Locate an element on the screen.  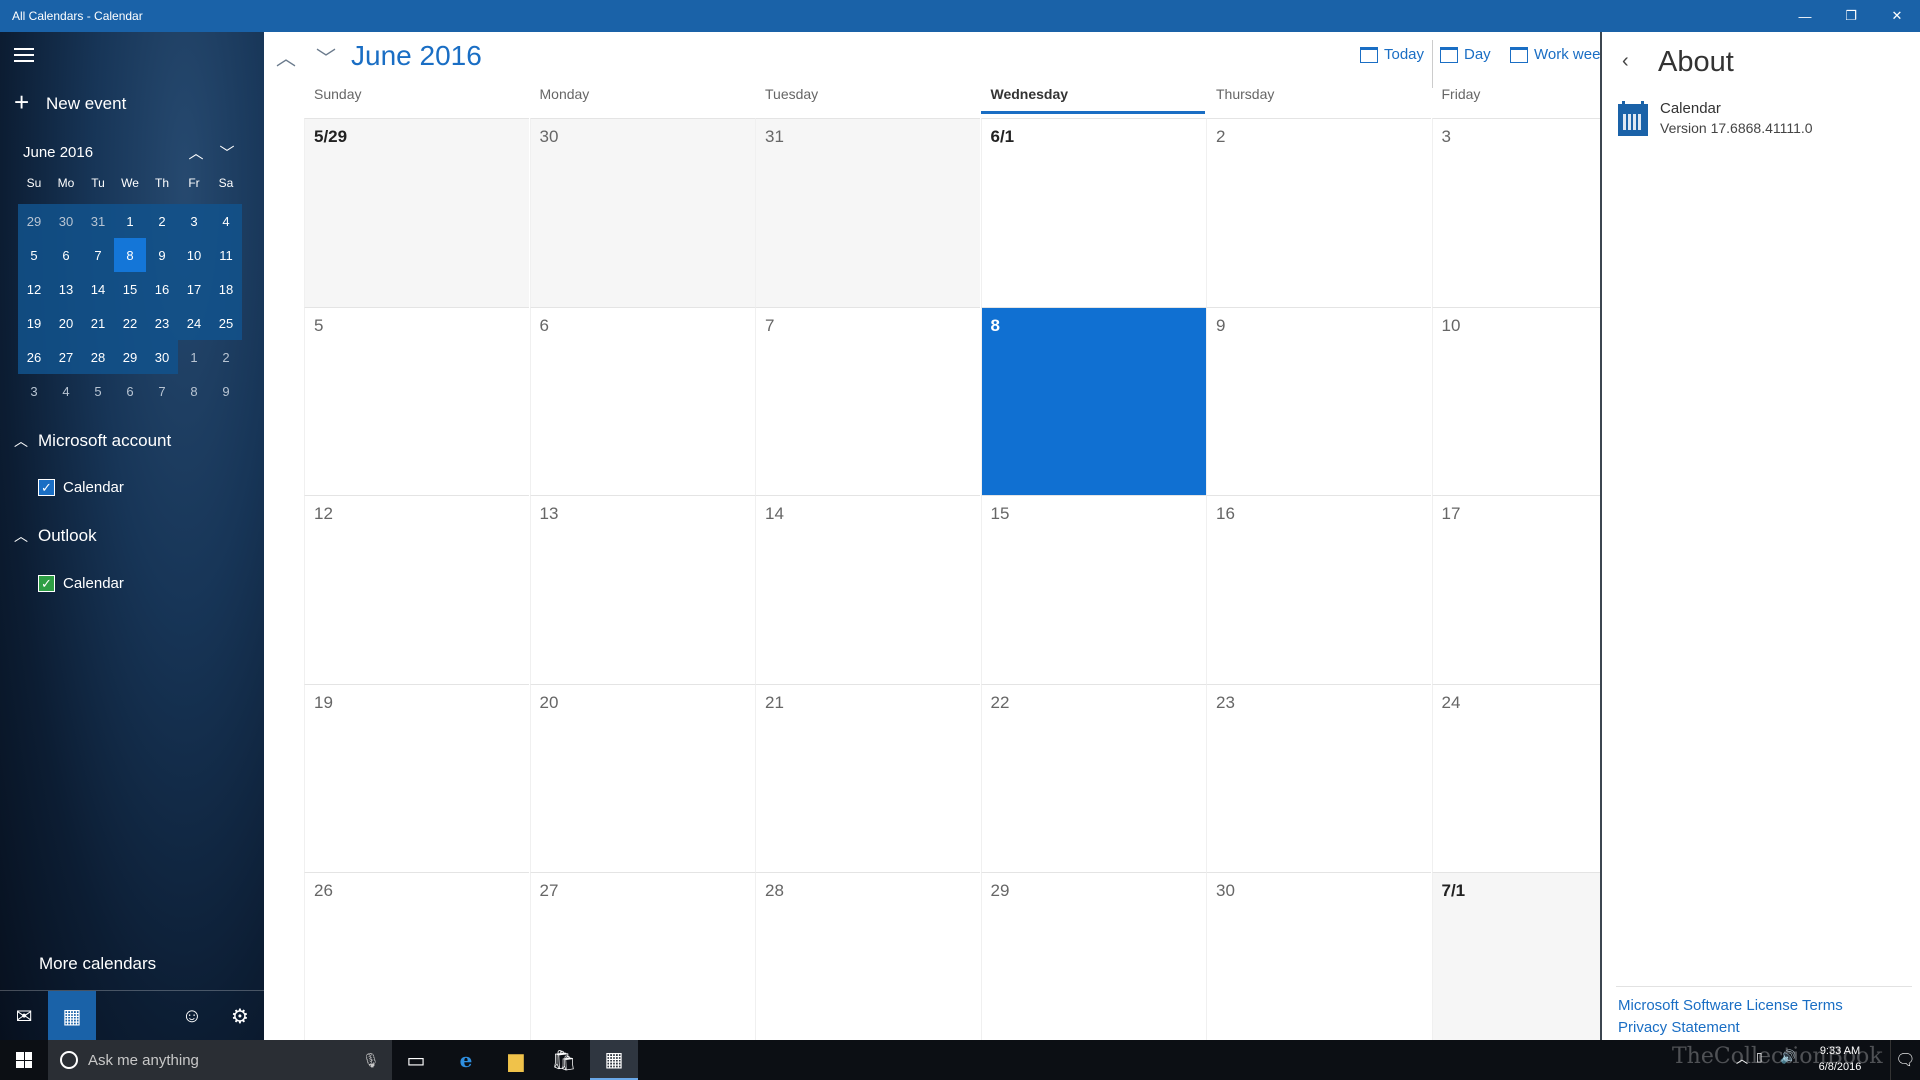
mini-calendar-day: 12 is located at coordinates (34, 289).